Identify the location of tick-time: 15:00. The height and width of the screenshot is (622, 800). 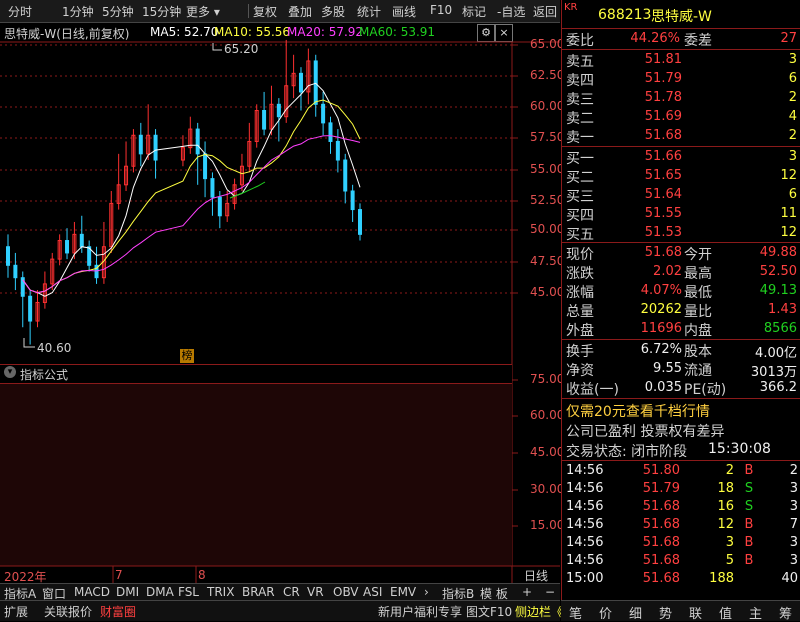
(585, 578).